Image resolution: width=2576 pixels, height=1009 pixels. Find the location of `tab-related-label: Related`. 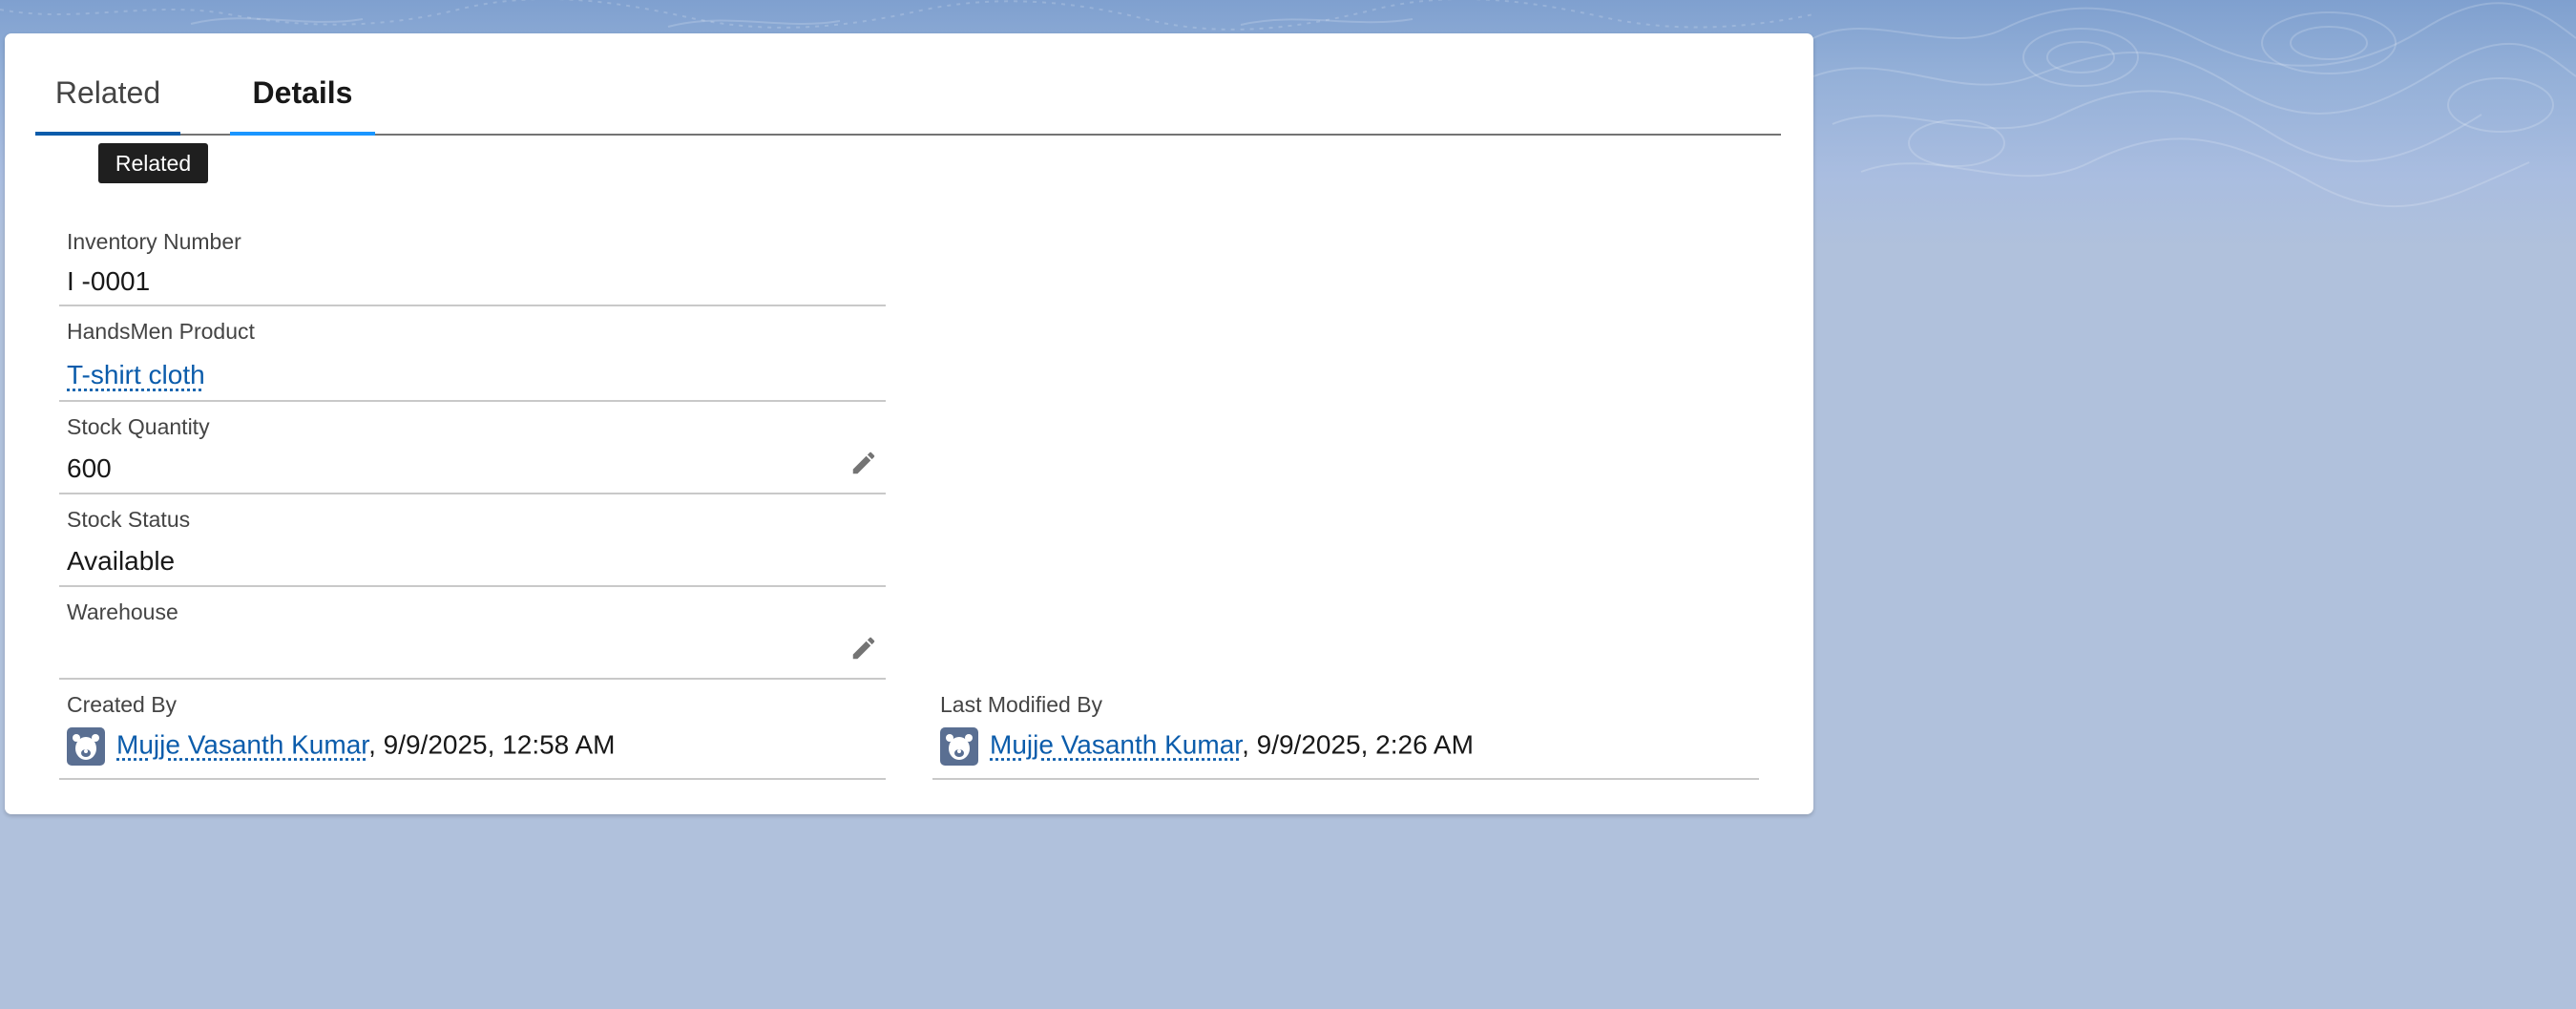

tab-related-label: Related is located at coordinates (107, 92).